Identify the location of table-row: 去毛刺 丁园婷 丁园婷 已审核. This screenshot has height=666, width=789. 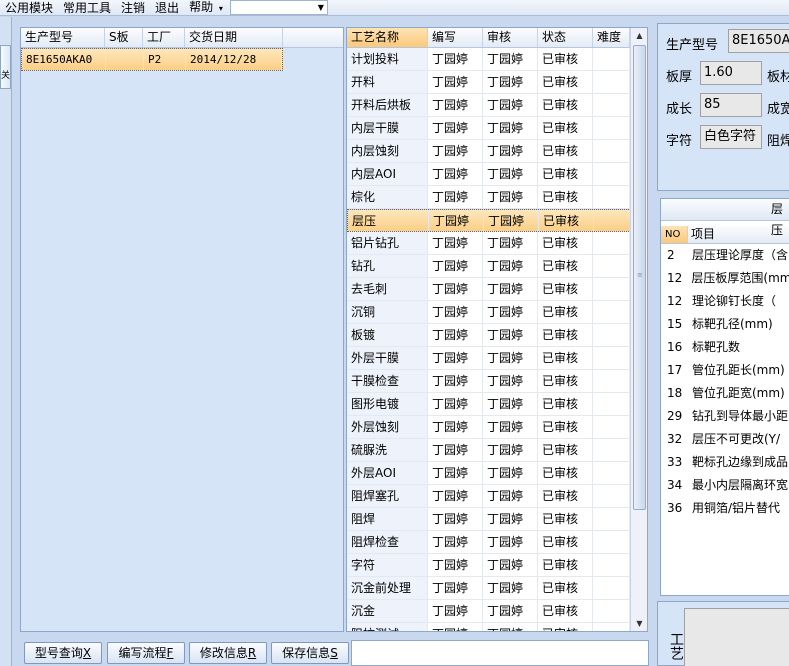
(497, 289).